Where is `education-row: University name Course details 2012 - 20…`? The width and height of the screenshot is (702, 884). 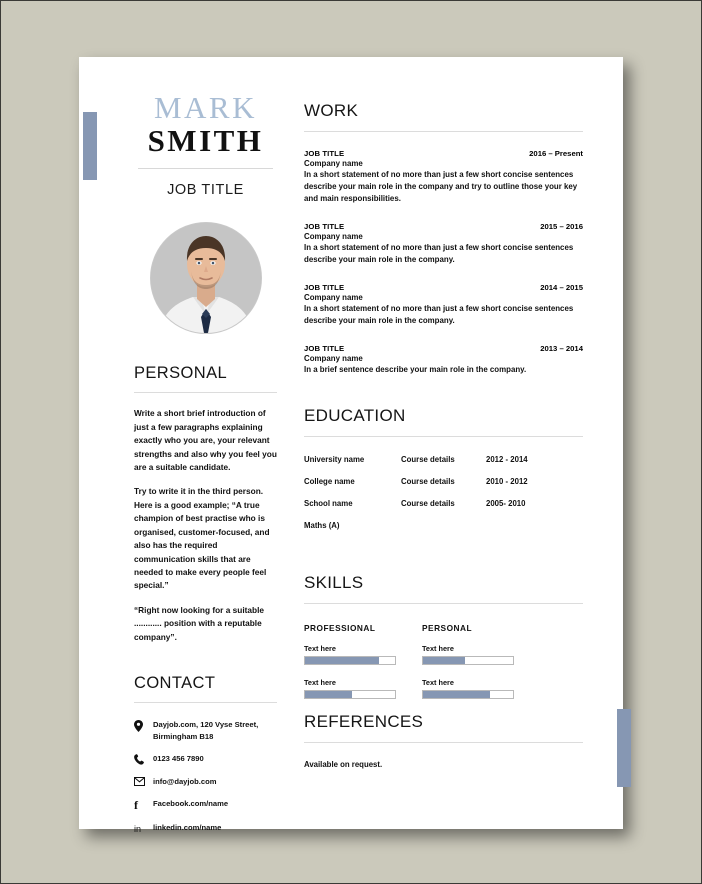 education-row: University name Course details 2012 - 20… is located at coordinates (443, 459).